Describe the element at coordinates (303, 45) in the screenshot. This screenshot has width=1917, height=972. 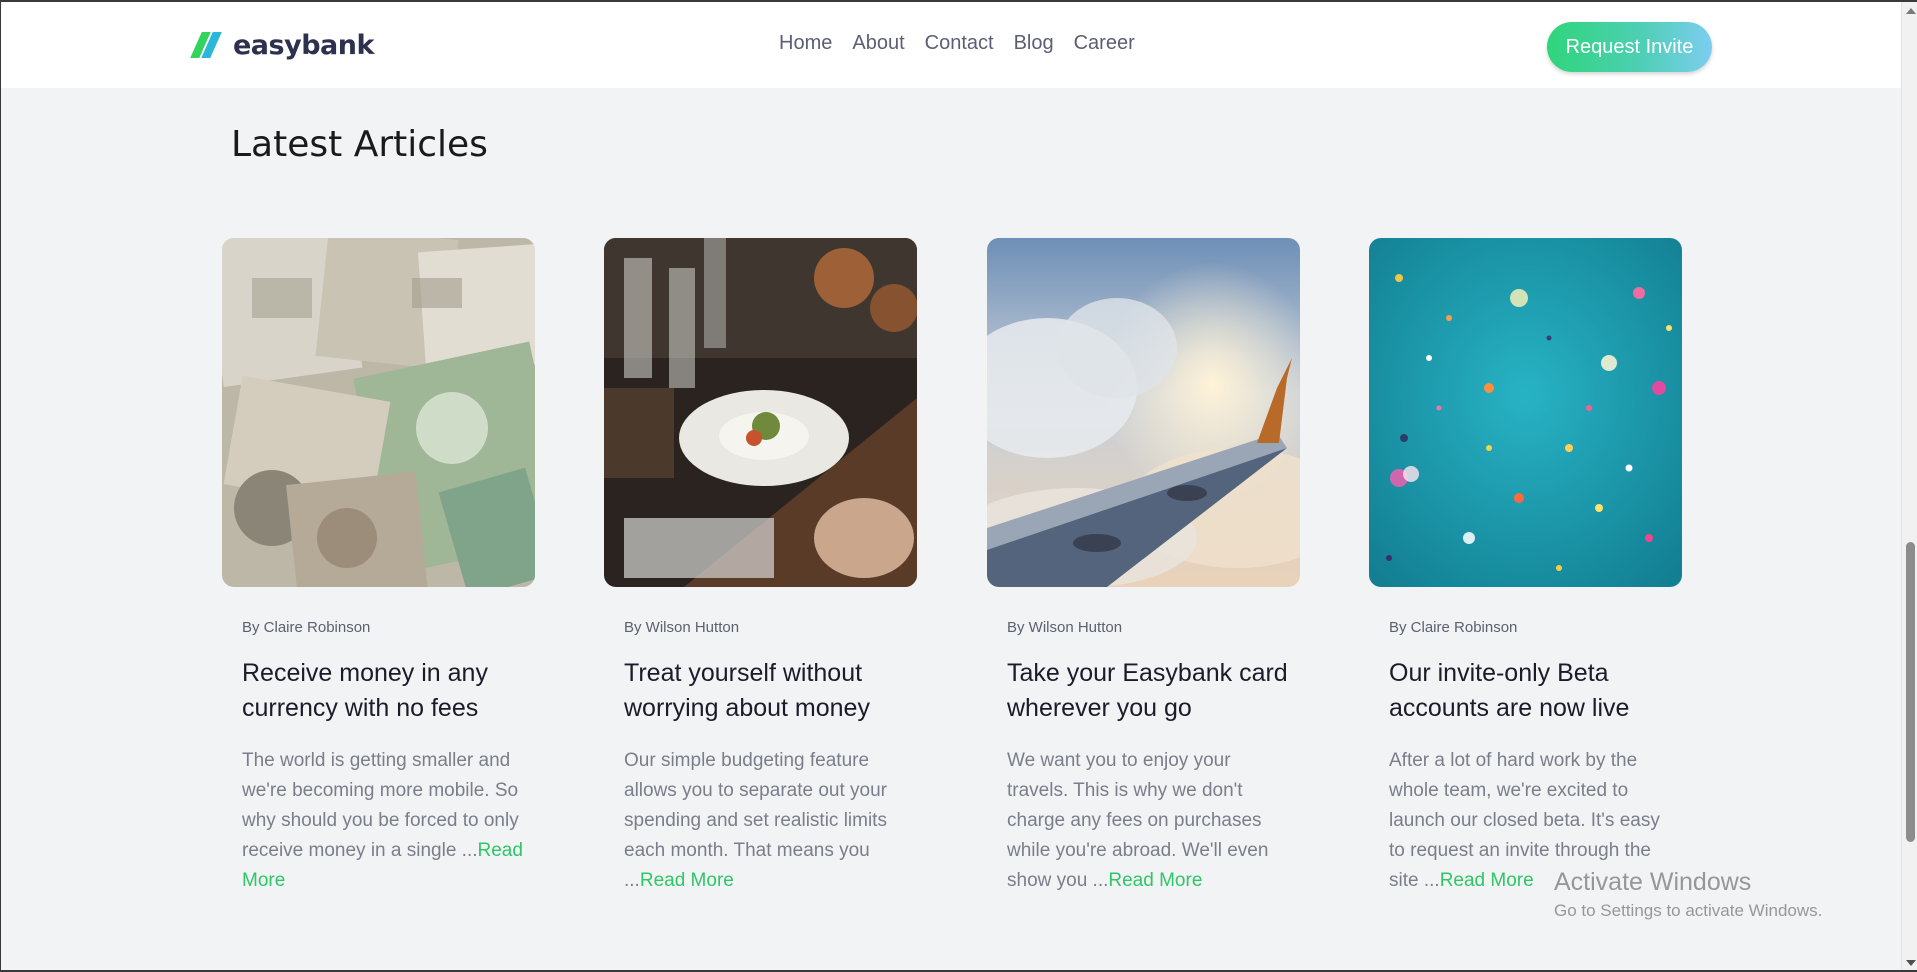
I see `logo-text: easybank` at that location.